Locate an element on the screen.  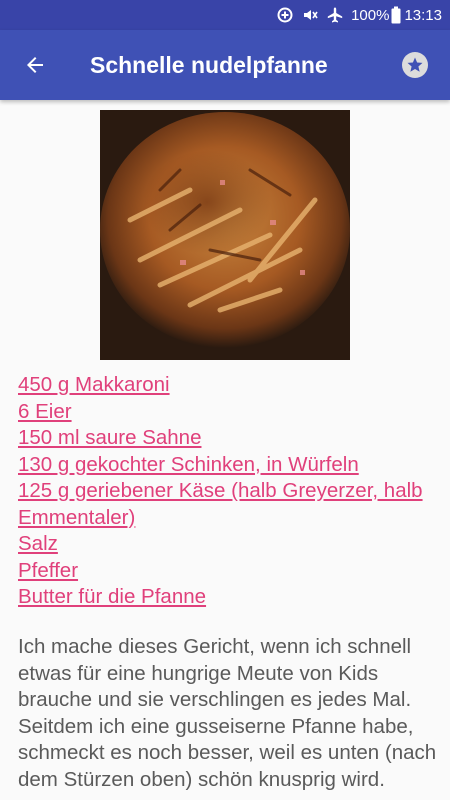
ingredient-link: 150 ml saure Sahne is located at coordinates (109, 437).